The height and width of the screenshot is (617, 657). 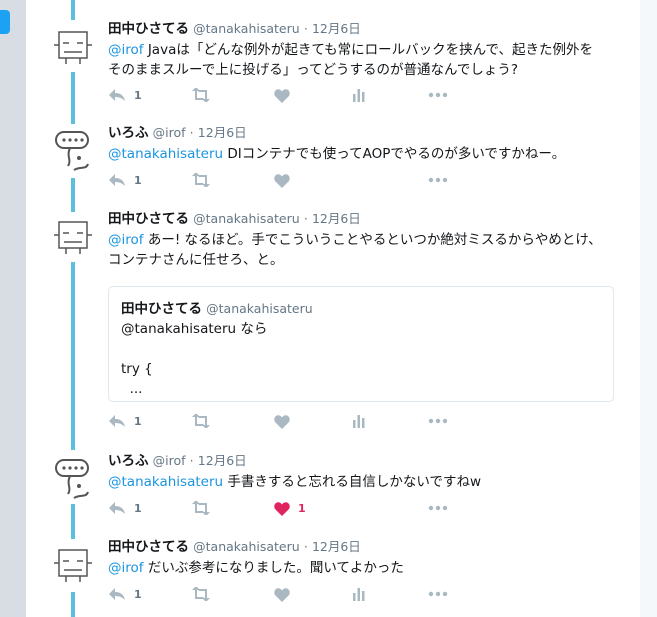 What do you see at coordinates (648, 308) in the screenshot?
I see `background-page-strip-right` at bounding box center [648, 308].